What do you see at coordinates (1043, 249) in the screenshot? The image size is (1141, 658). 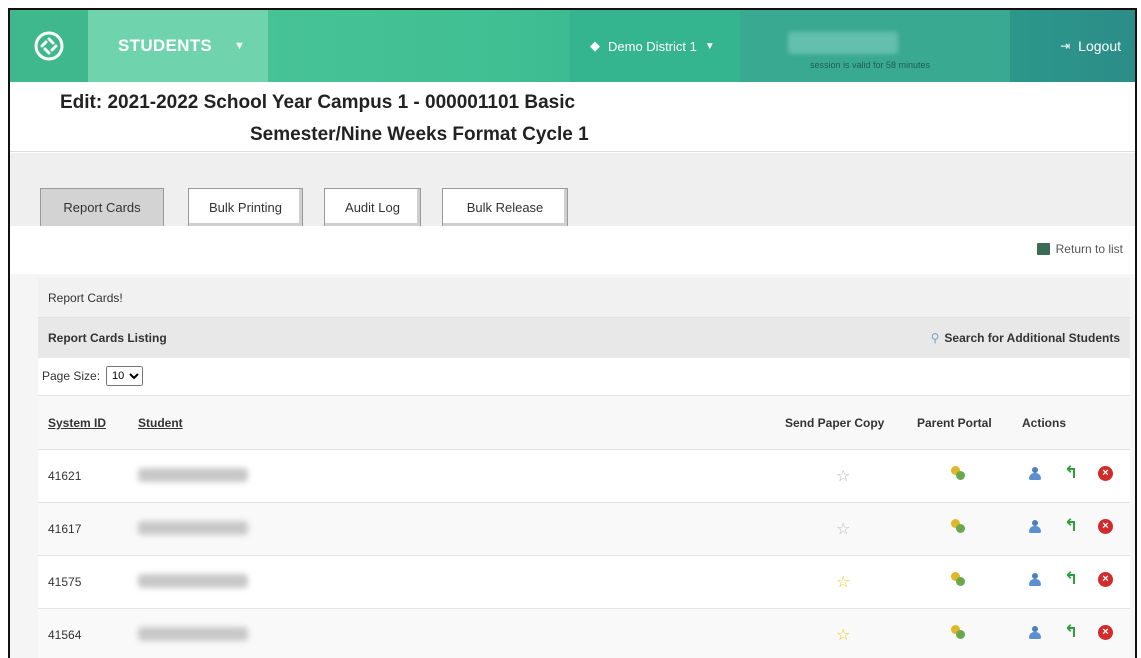 I see `list-icon` at bounding box center [1043, 249].